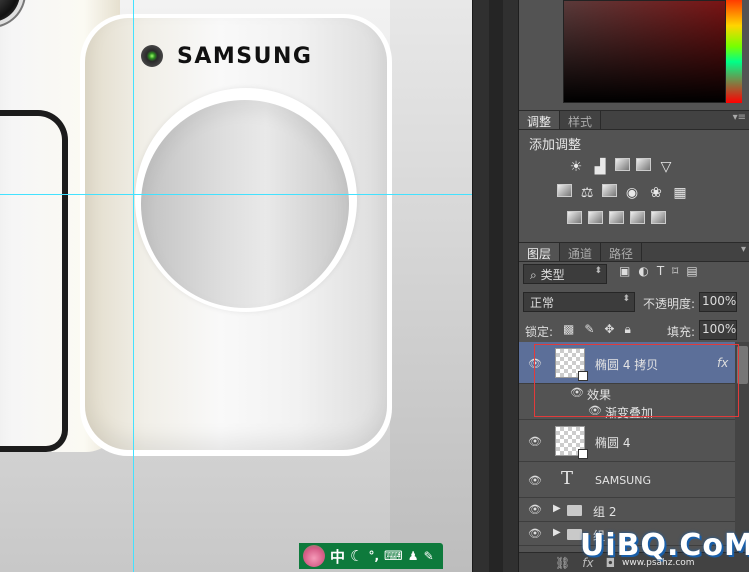 The image size is (749, 572). What do you see at coordinates (605, 512) in the screenshot?
I see `layer-name: 组 2` at bounding box center [605, 512].